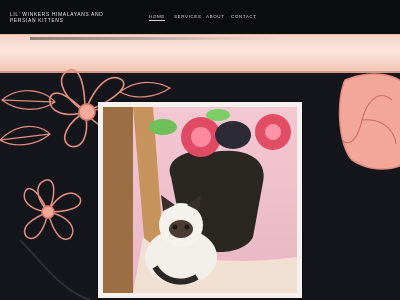 This screenshot has width=400, height=300. Describe the element at coordinates (369, 121) in the screenshot. I see `flower-right` at that location.